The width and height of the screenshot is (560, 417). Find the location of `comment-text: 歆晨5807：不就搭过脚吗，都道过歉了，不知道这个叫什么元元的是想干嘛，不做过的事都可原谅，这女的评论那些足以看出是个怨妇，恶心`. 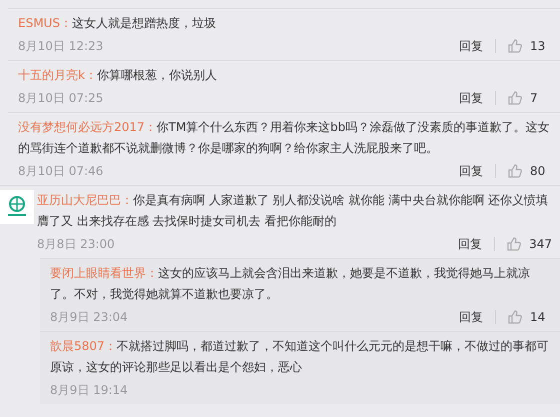

comment-text: 歆晨5807：不就搭过脚吗，都道过歉了，不知道这个叫什么元元的是想干嘛，不做过的事都可原谅，这女的评论那些足以看出是个怨妇，恶心 is located at coordinates (300, 357).